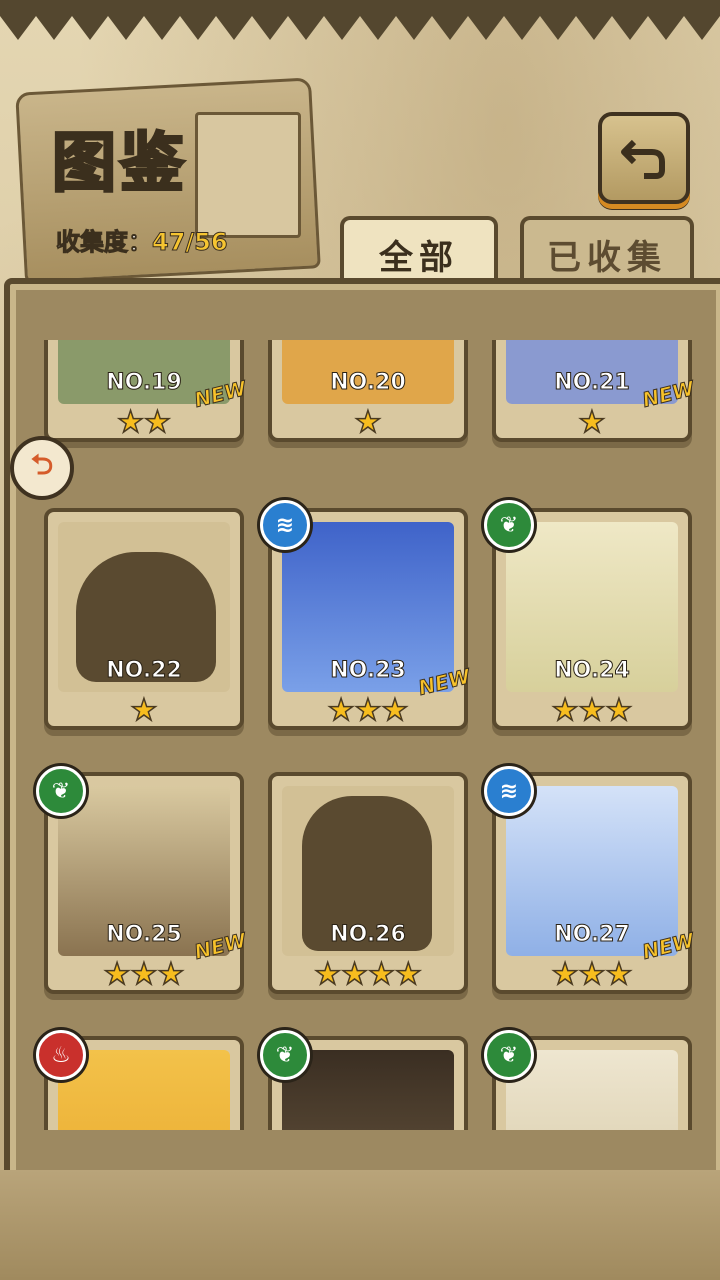 This screenshot has width=720, height=1280. What do you see at coordinates (368, 935) in the screenshot?
I see `card-number: NO.26` at bounding box center [368, 935].